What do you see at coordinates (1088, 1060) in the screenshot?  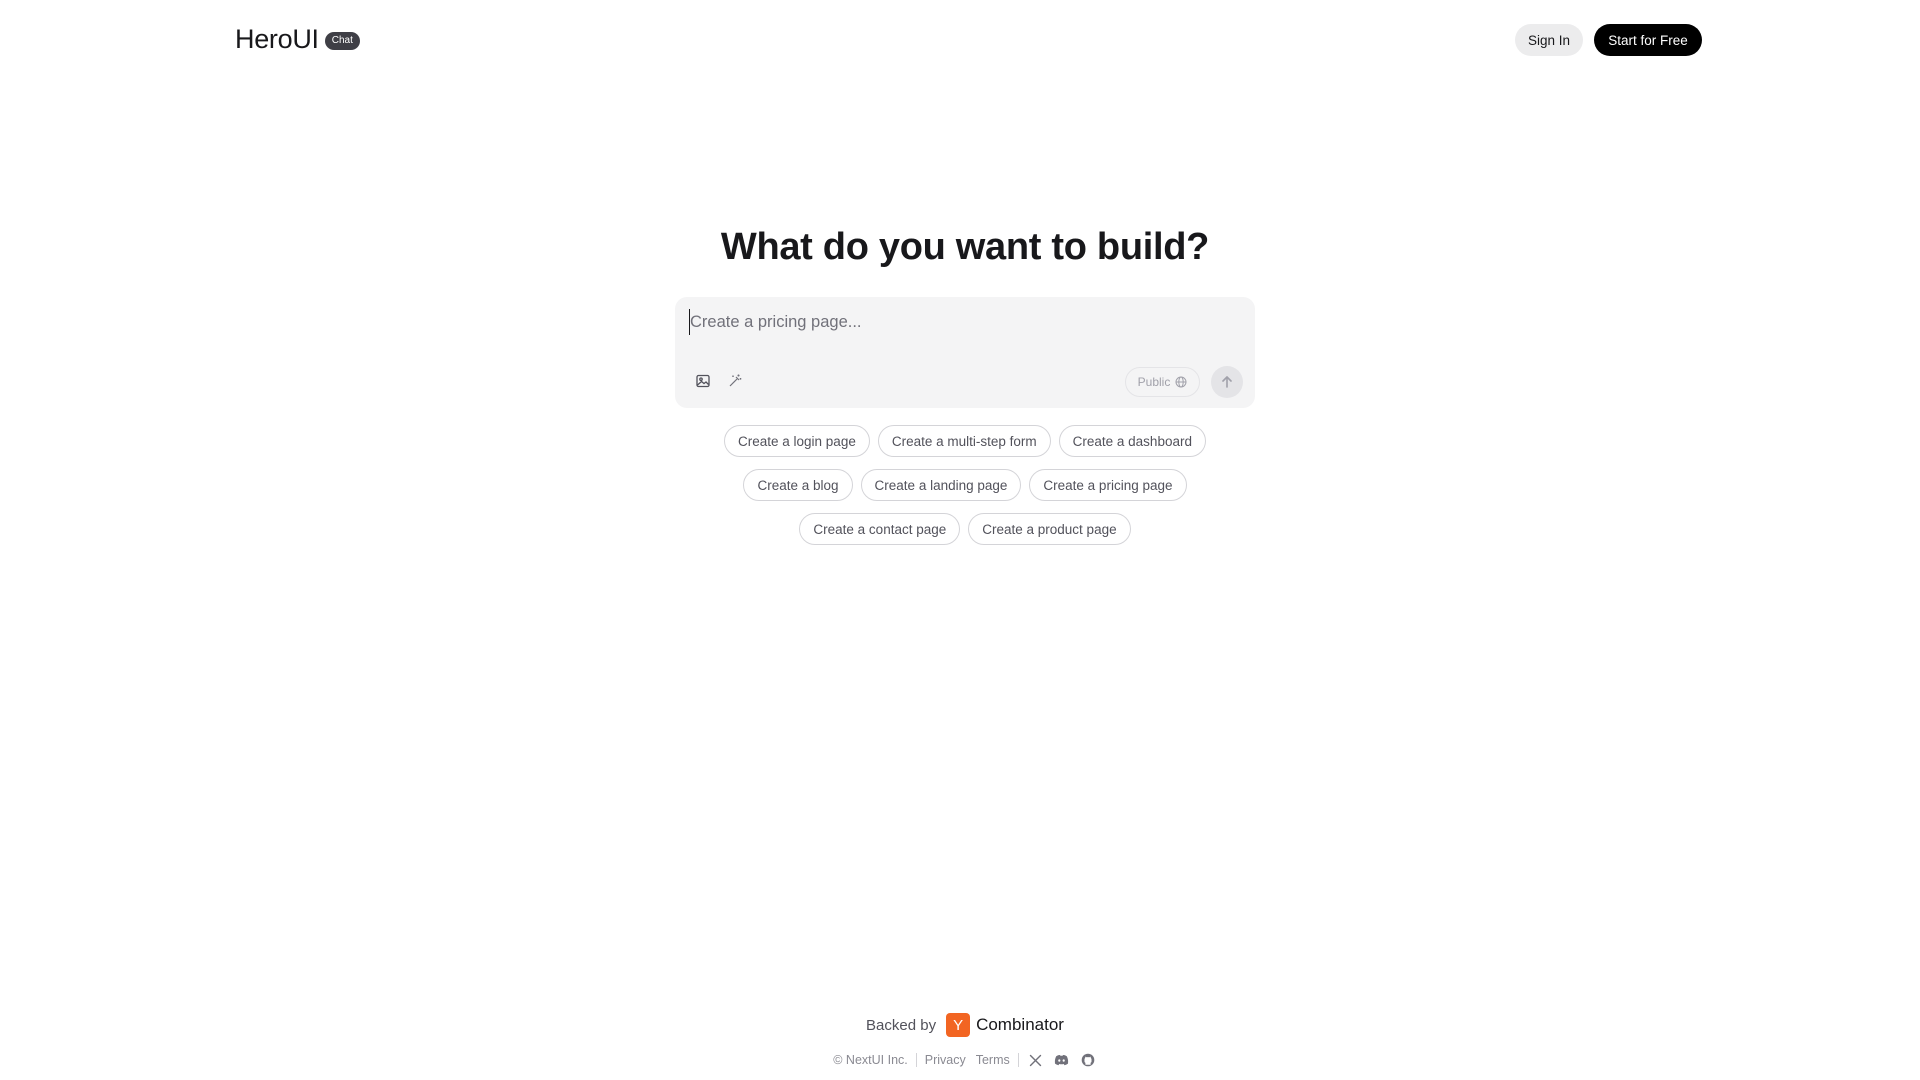 I see `github-icon` at bounding box center [1088, 1060].